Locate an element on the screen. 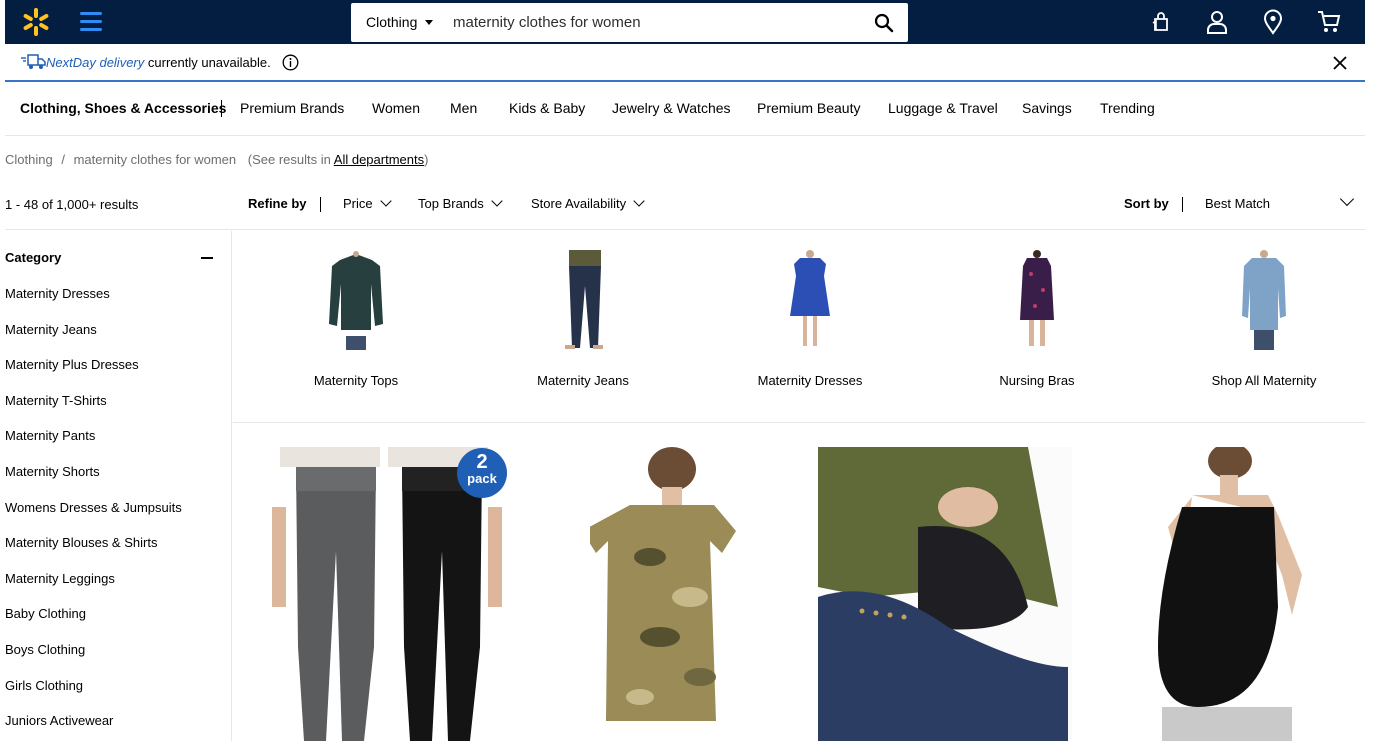  sort-divider is located at coordinates (1182, 204).